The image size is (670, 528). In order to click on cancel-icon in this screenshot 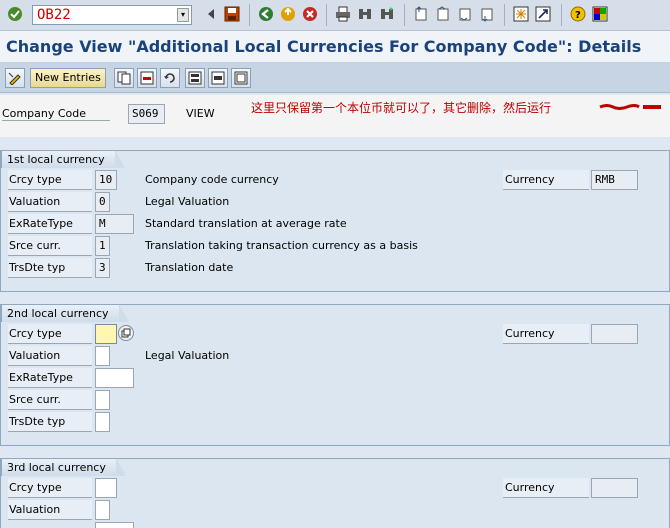, I will do `click(310, 14)`.